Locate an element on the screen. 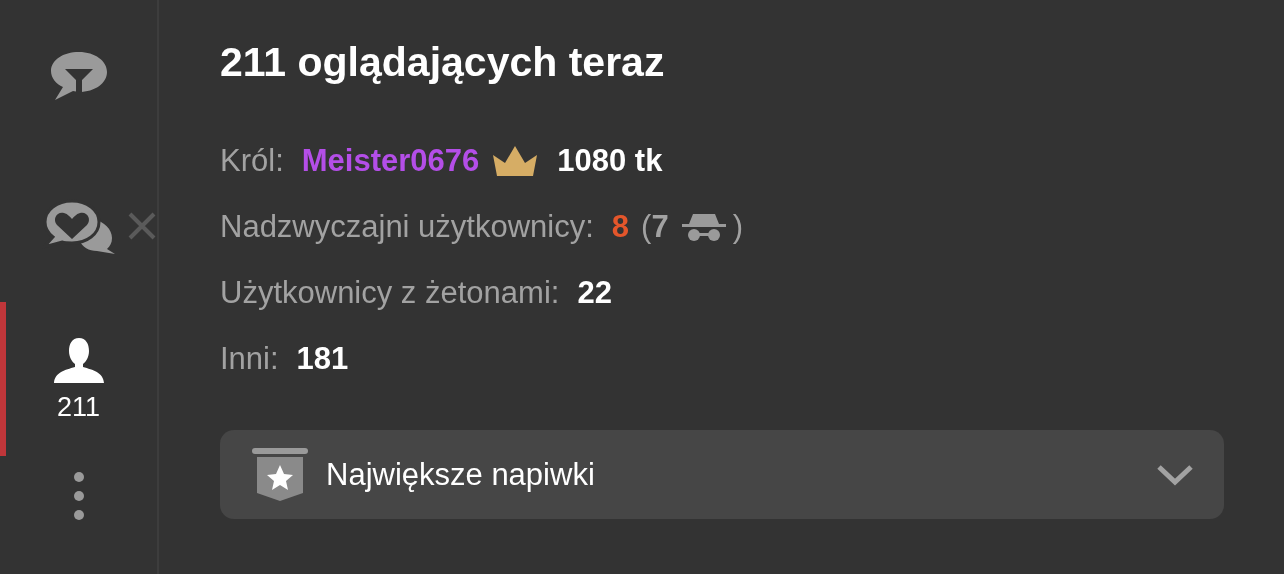  incognito-icon is located at coordinates (703, 227).